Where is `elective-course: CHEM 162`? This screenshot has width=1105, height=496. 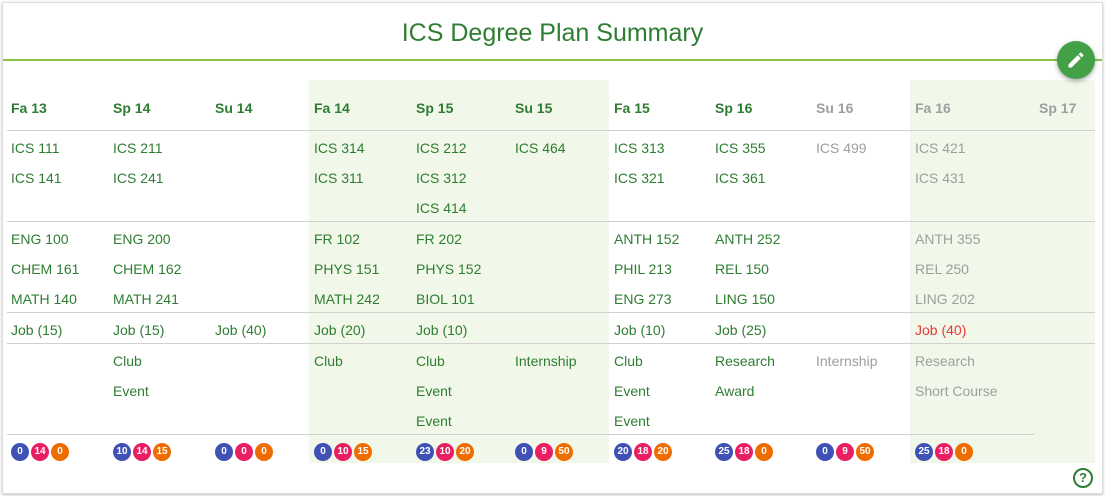
elective-course: CHEM 162 is located at coordinates (147, 269).